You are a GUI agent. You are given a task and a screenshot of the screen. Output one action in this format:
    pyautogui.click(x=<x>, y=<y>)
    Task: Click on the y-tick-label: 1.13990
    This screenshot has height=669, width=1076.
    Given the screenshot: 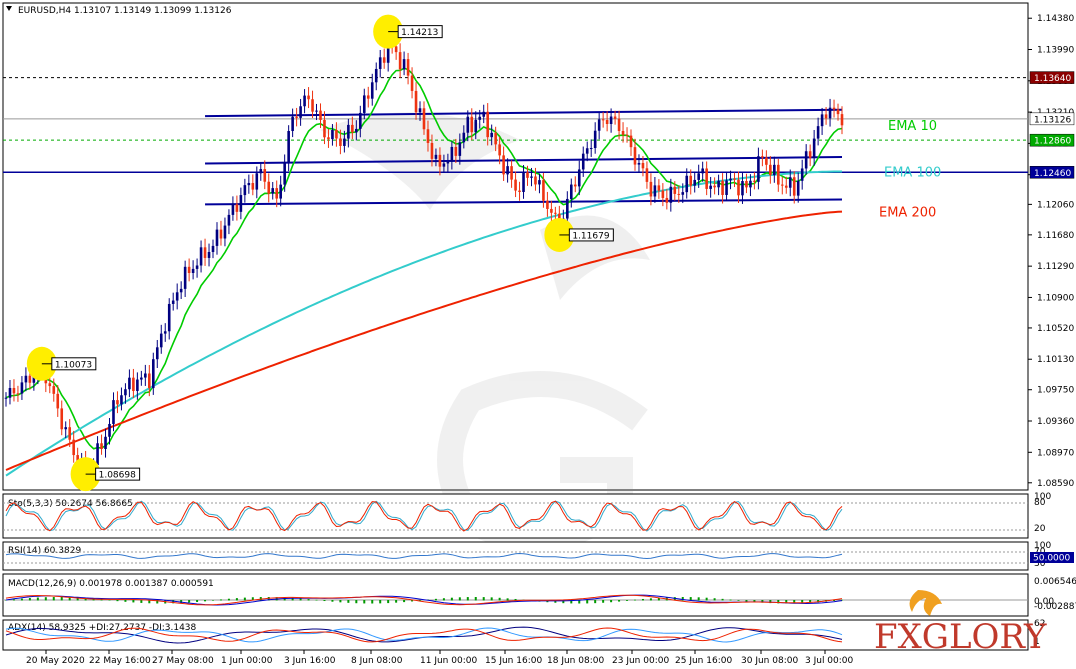 What is the action you would take?
    pyautogui.click(x=1055, y=51)
    